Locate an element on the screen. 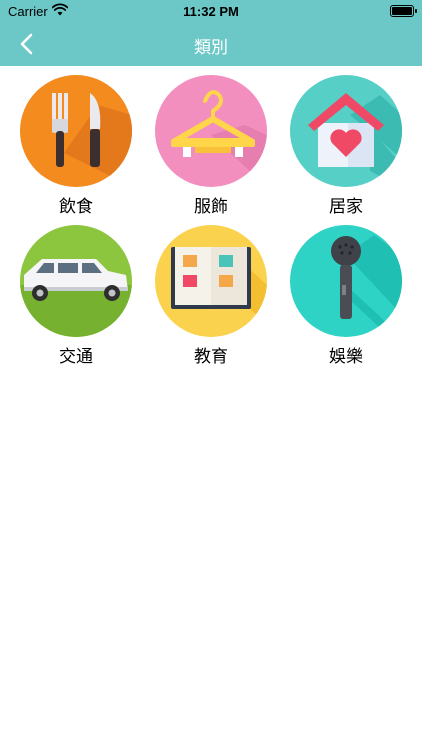 The height and width of the screenshot is (750, 422). book-icon is located at coordinates (211, 281).